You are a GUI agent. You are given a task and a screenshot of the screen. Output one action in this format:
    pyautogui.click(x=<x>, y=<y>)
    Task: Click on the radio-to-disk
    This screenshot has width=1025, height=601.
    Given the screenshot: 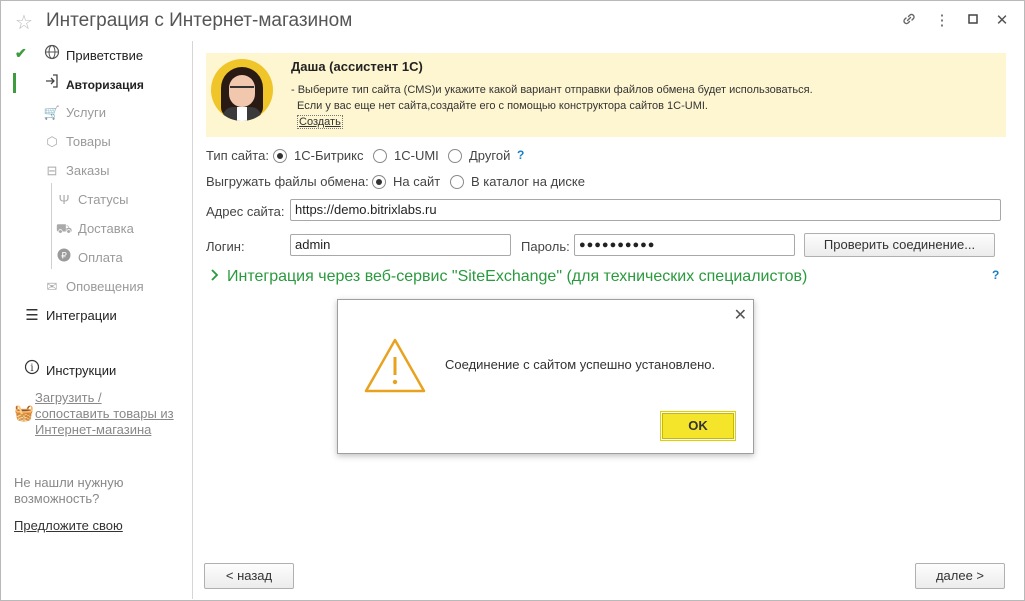 What is the action you would take?
    pyautogui.click(x=457, y=182)
    